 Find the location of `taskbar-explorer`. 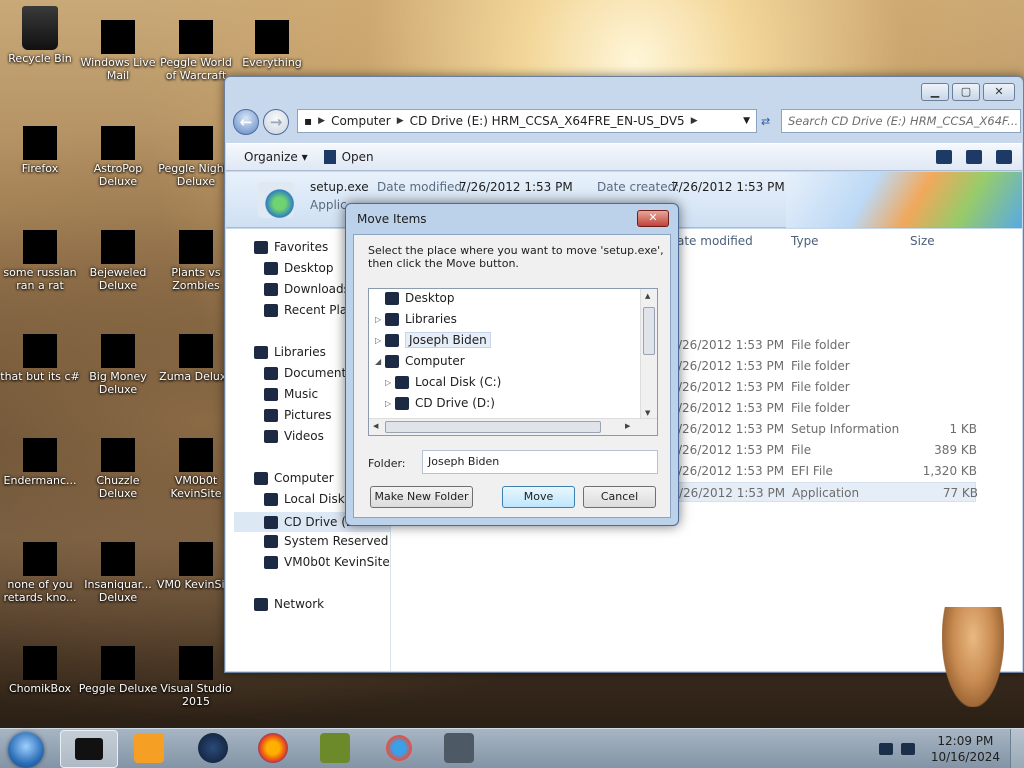

taskbar-explorer is located at coordinates (89, 749).